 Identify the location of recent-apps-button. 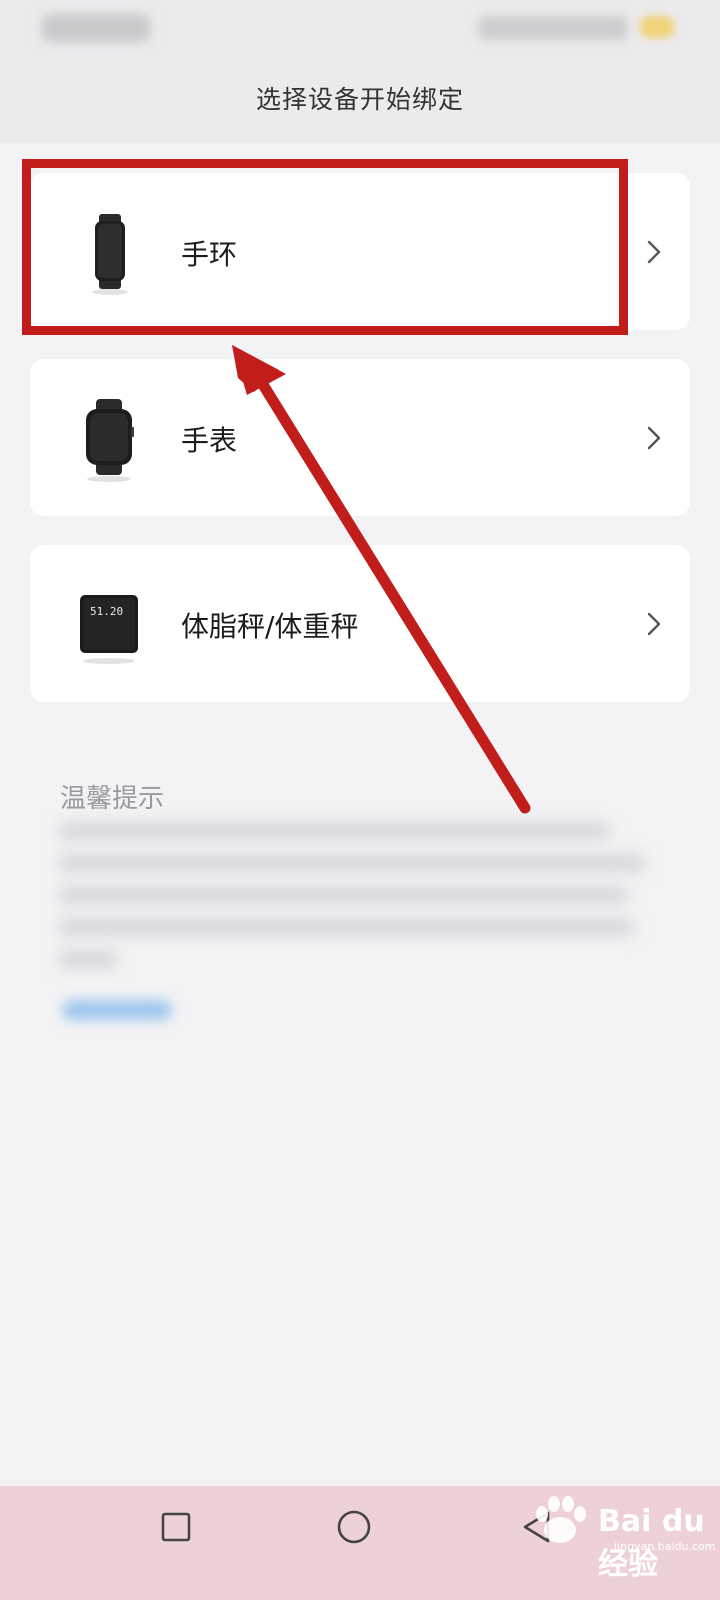
(176, 1527).